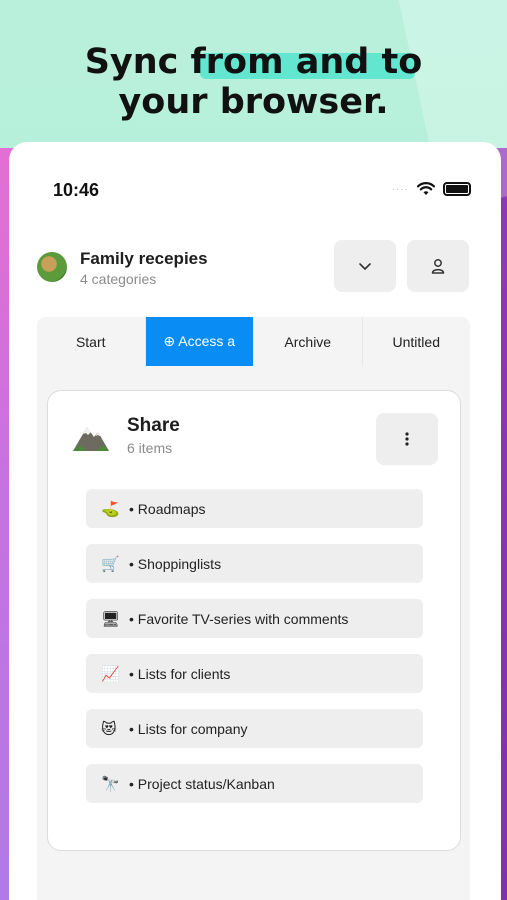 The height and width of the screenshot is (900, 507). I want to click on card-subtitle: 6 items, so click(150, 448).